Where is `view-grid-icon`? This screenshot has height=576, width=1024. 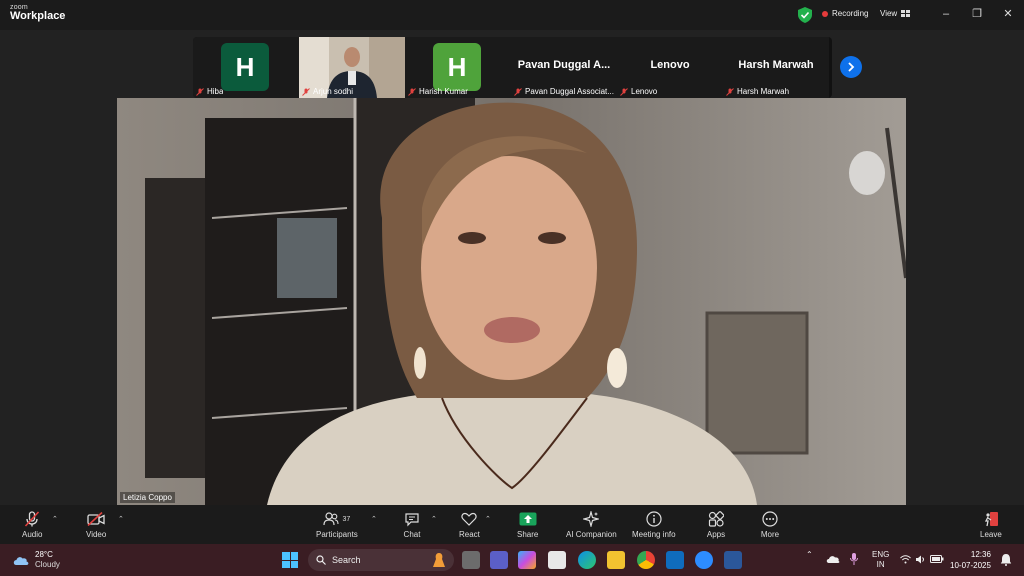 view-grid-icon is located at coordinates (906, 13).